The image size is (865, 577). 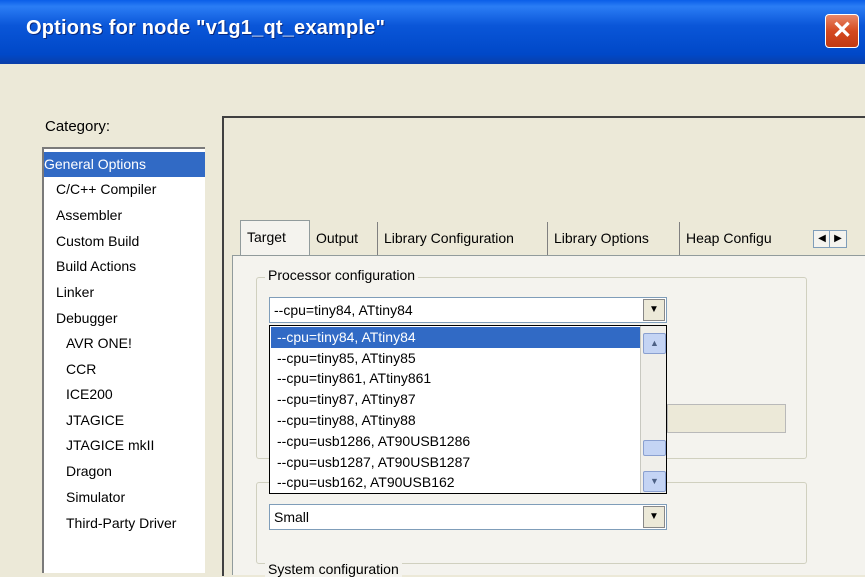 I want to click on category-item-build-actions: Build Actions, so click(x=96, y=266).